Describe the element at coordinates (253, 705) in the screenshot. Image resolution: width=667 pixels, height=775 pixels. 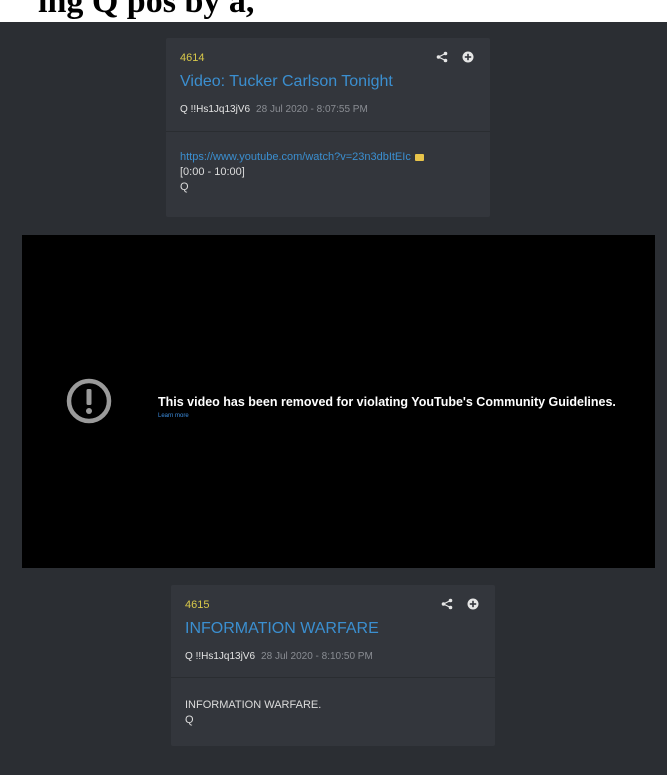
I see `post-body-line: INFORMATION WARFARE.` at that location.